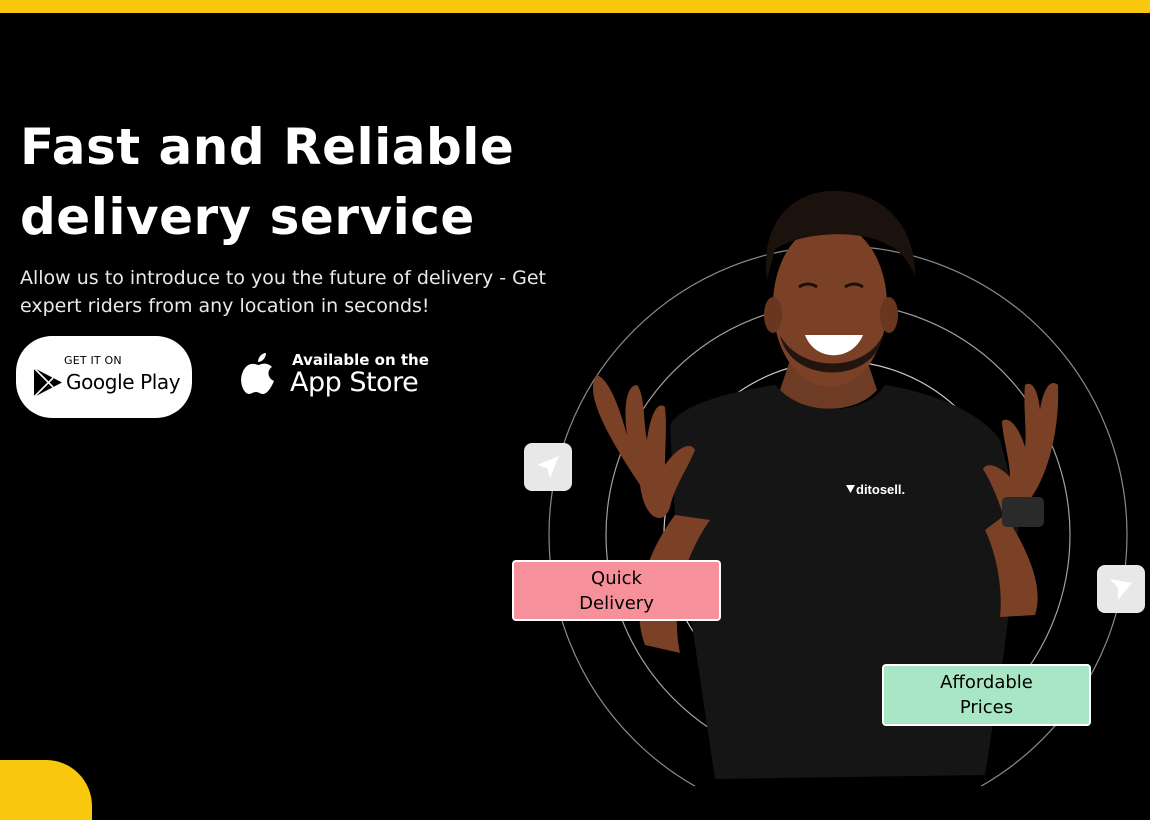  What do you see at coordinates (354, 382) in the screenshot?
I see `app-store-label: App Store` at bounding box center [354, 382].